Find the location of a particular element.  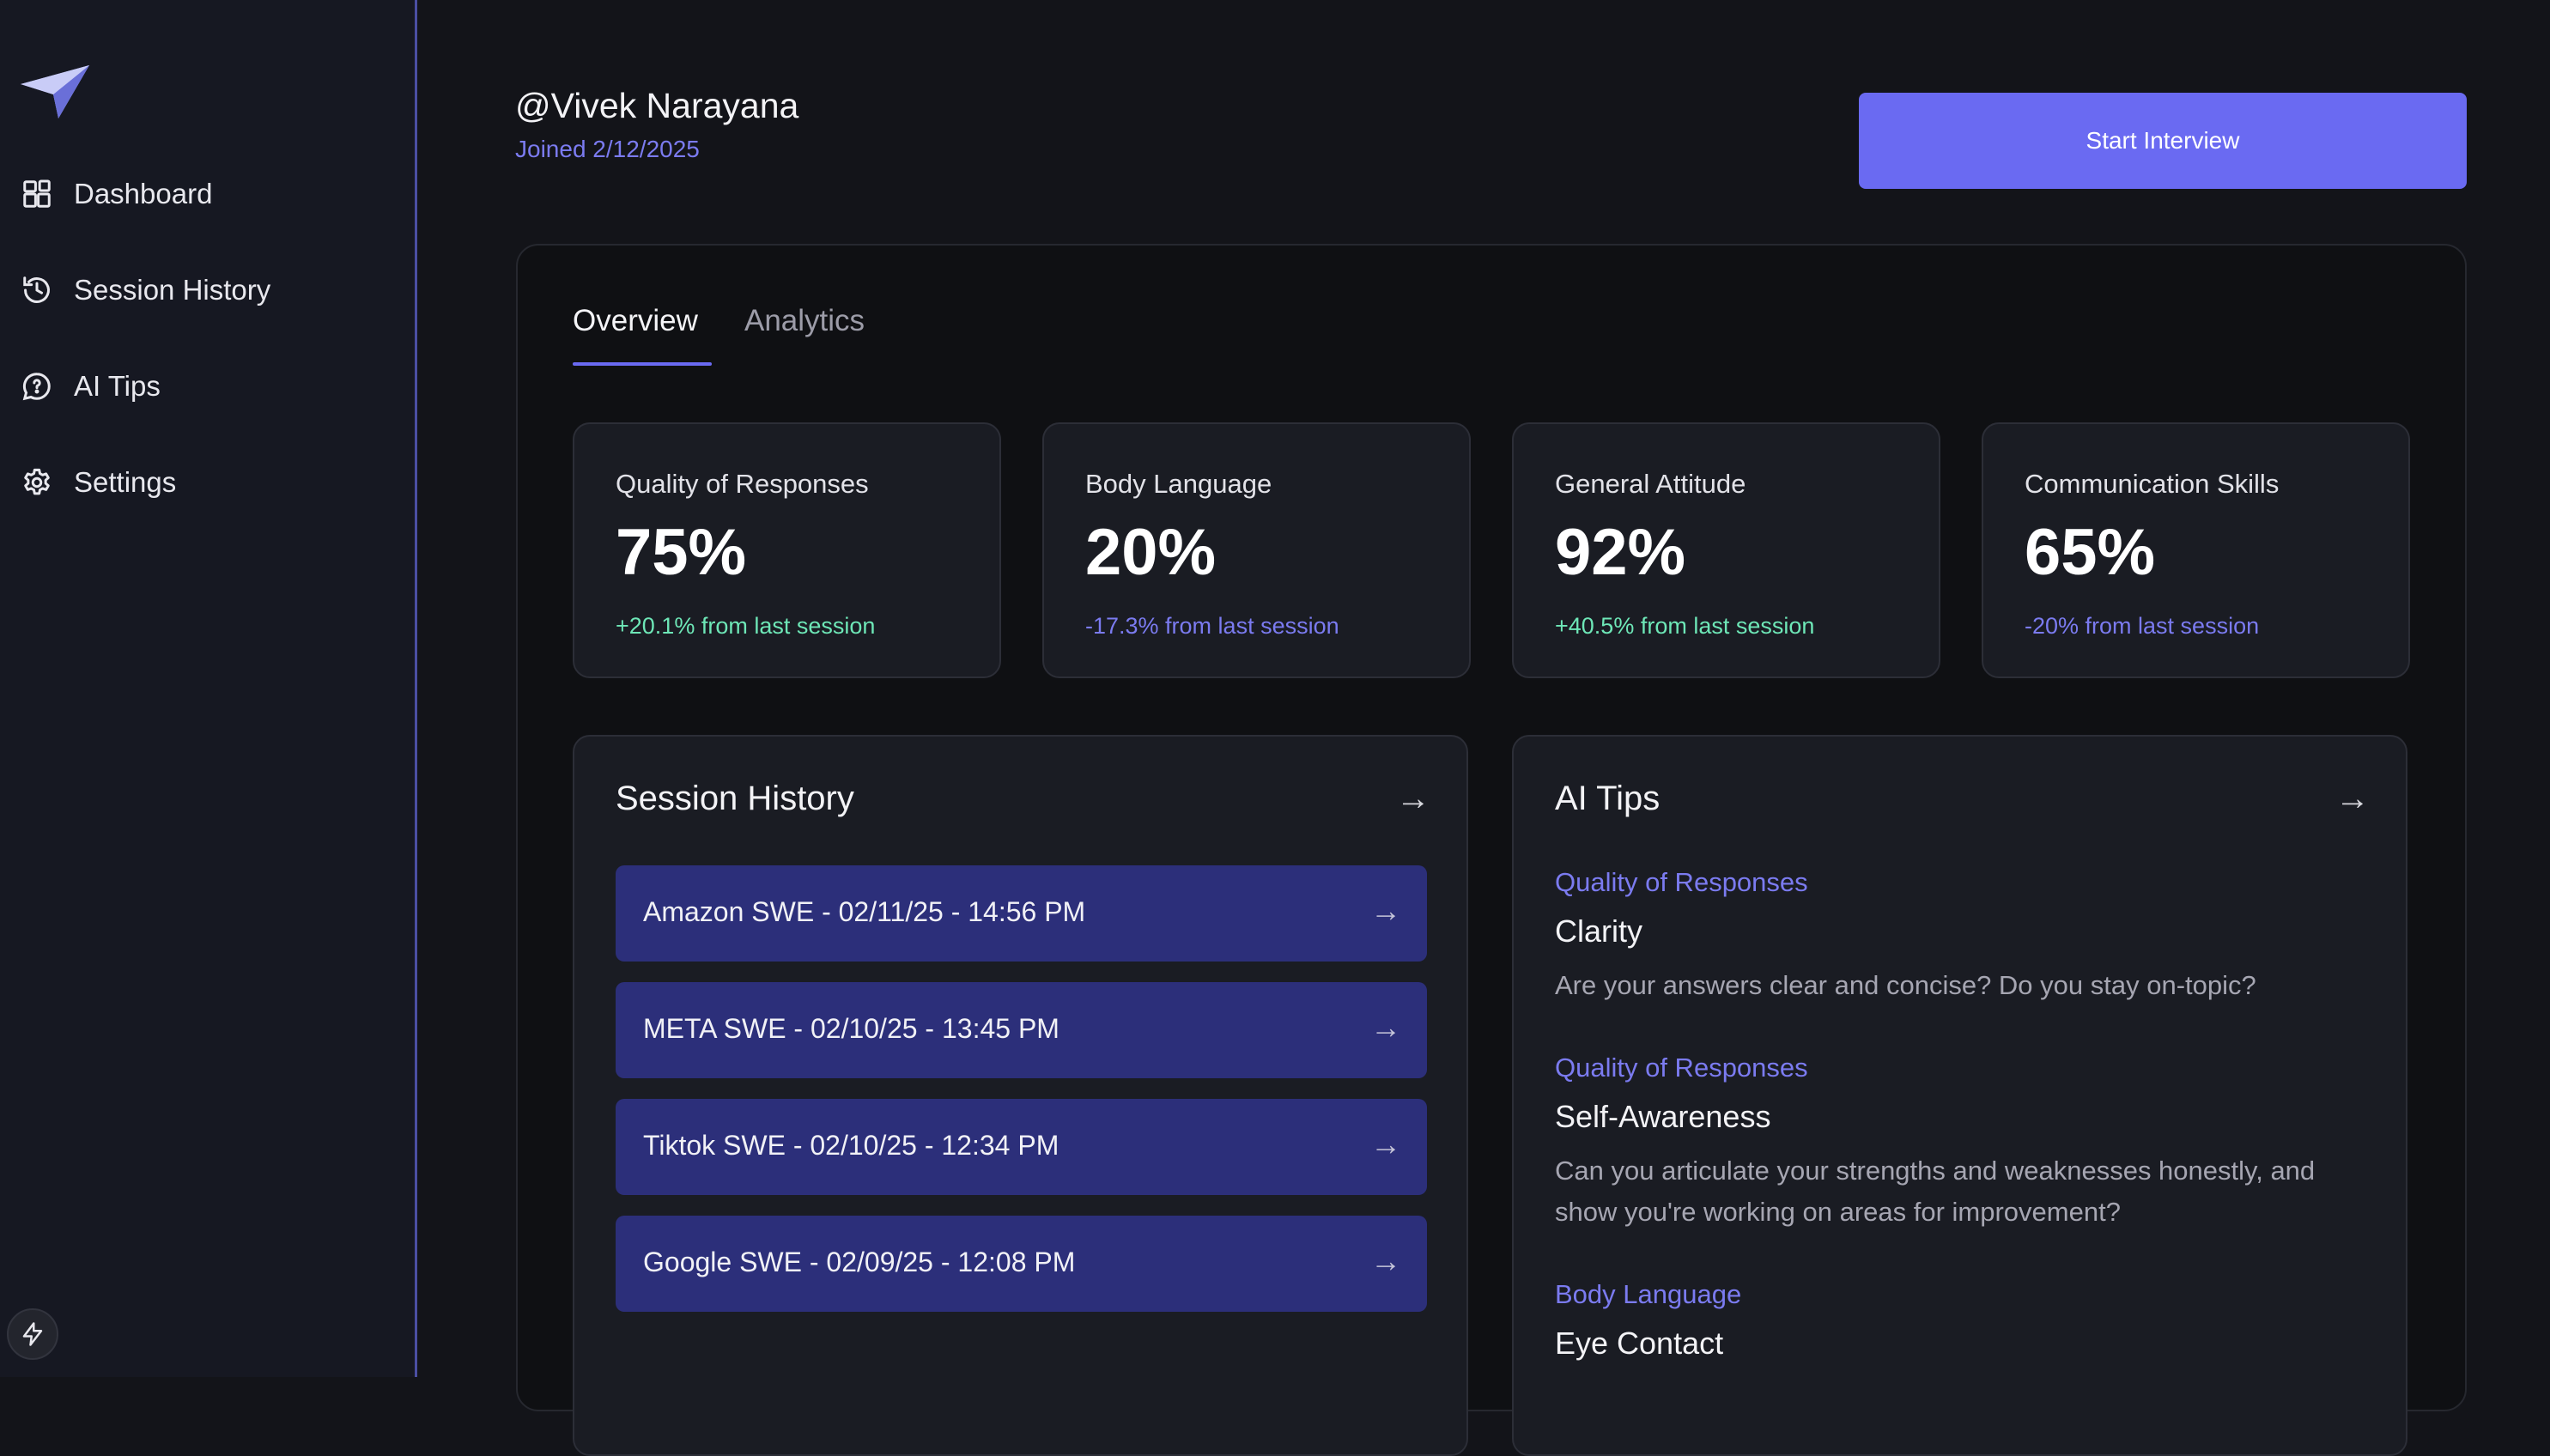

tab-analytics: Analytics is located at coordinates (805, 321).